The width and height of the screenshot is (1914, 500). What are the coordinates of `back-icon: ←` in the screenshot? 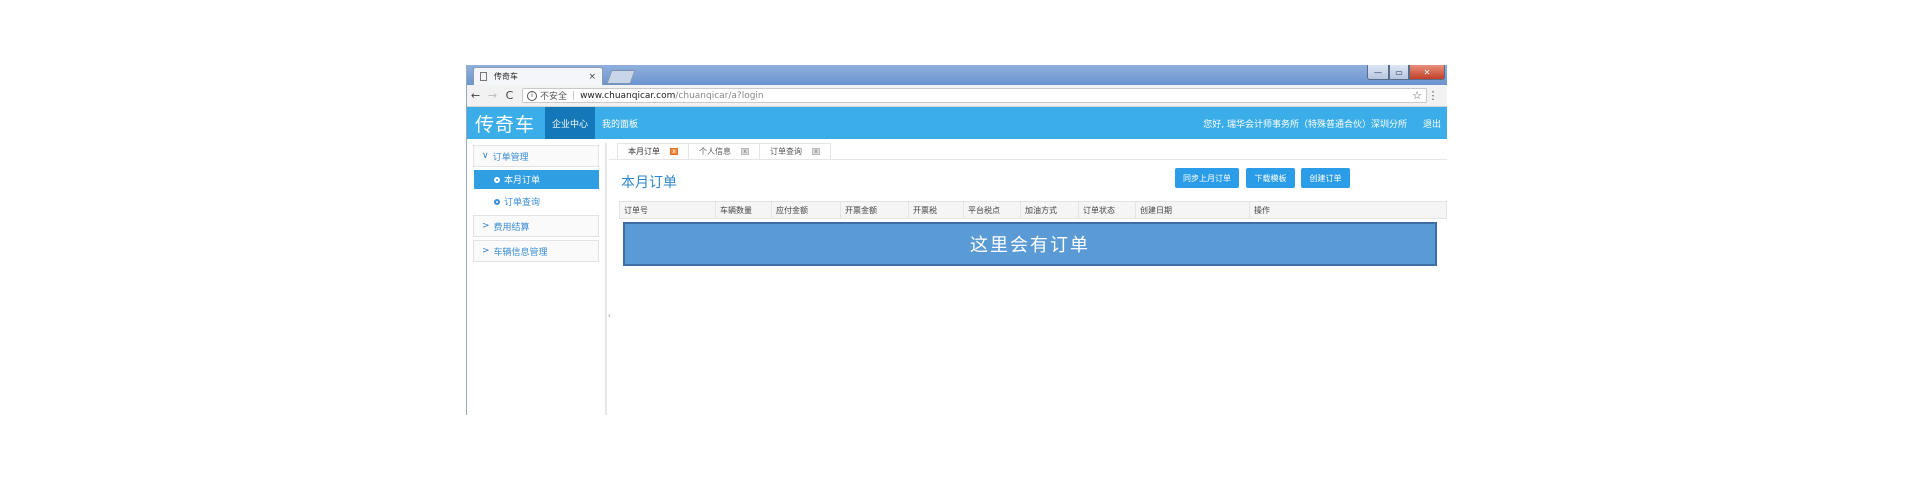 It's located at (475, 95).